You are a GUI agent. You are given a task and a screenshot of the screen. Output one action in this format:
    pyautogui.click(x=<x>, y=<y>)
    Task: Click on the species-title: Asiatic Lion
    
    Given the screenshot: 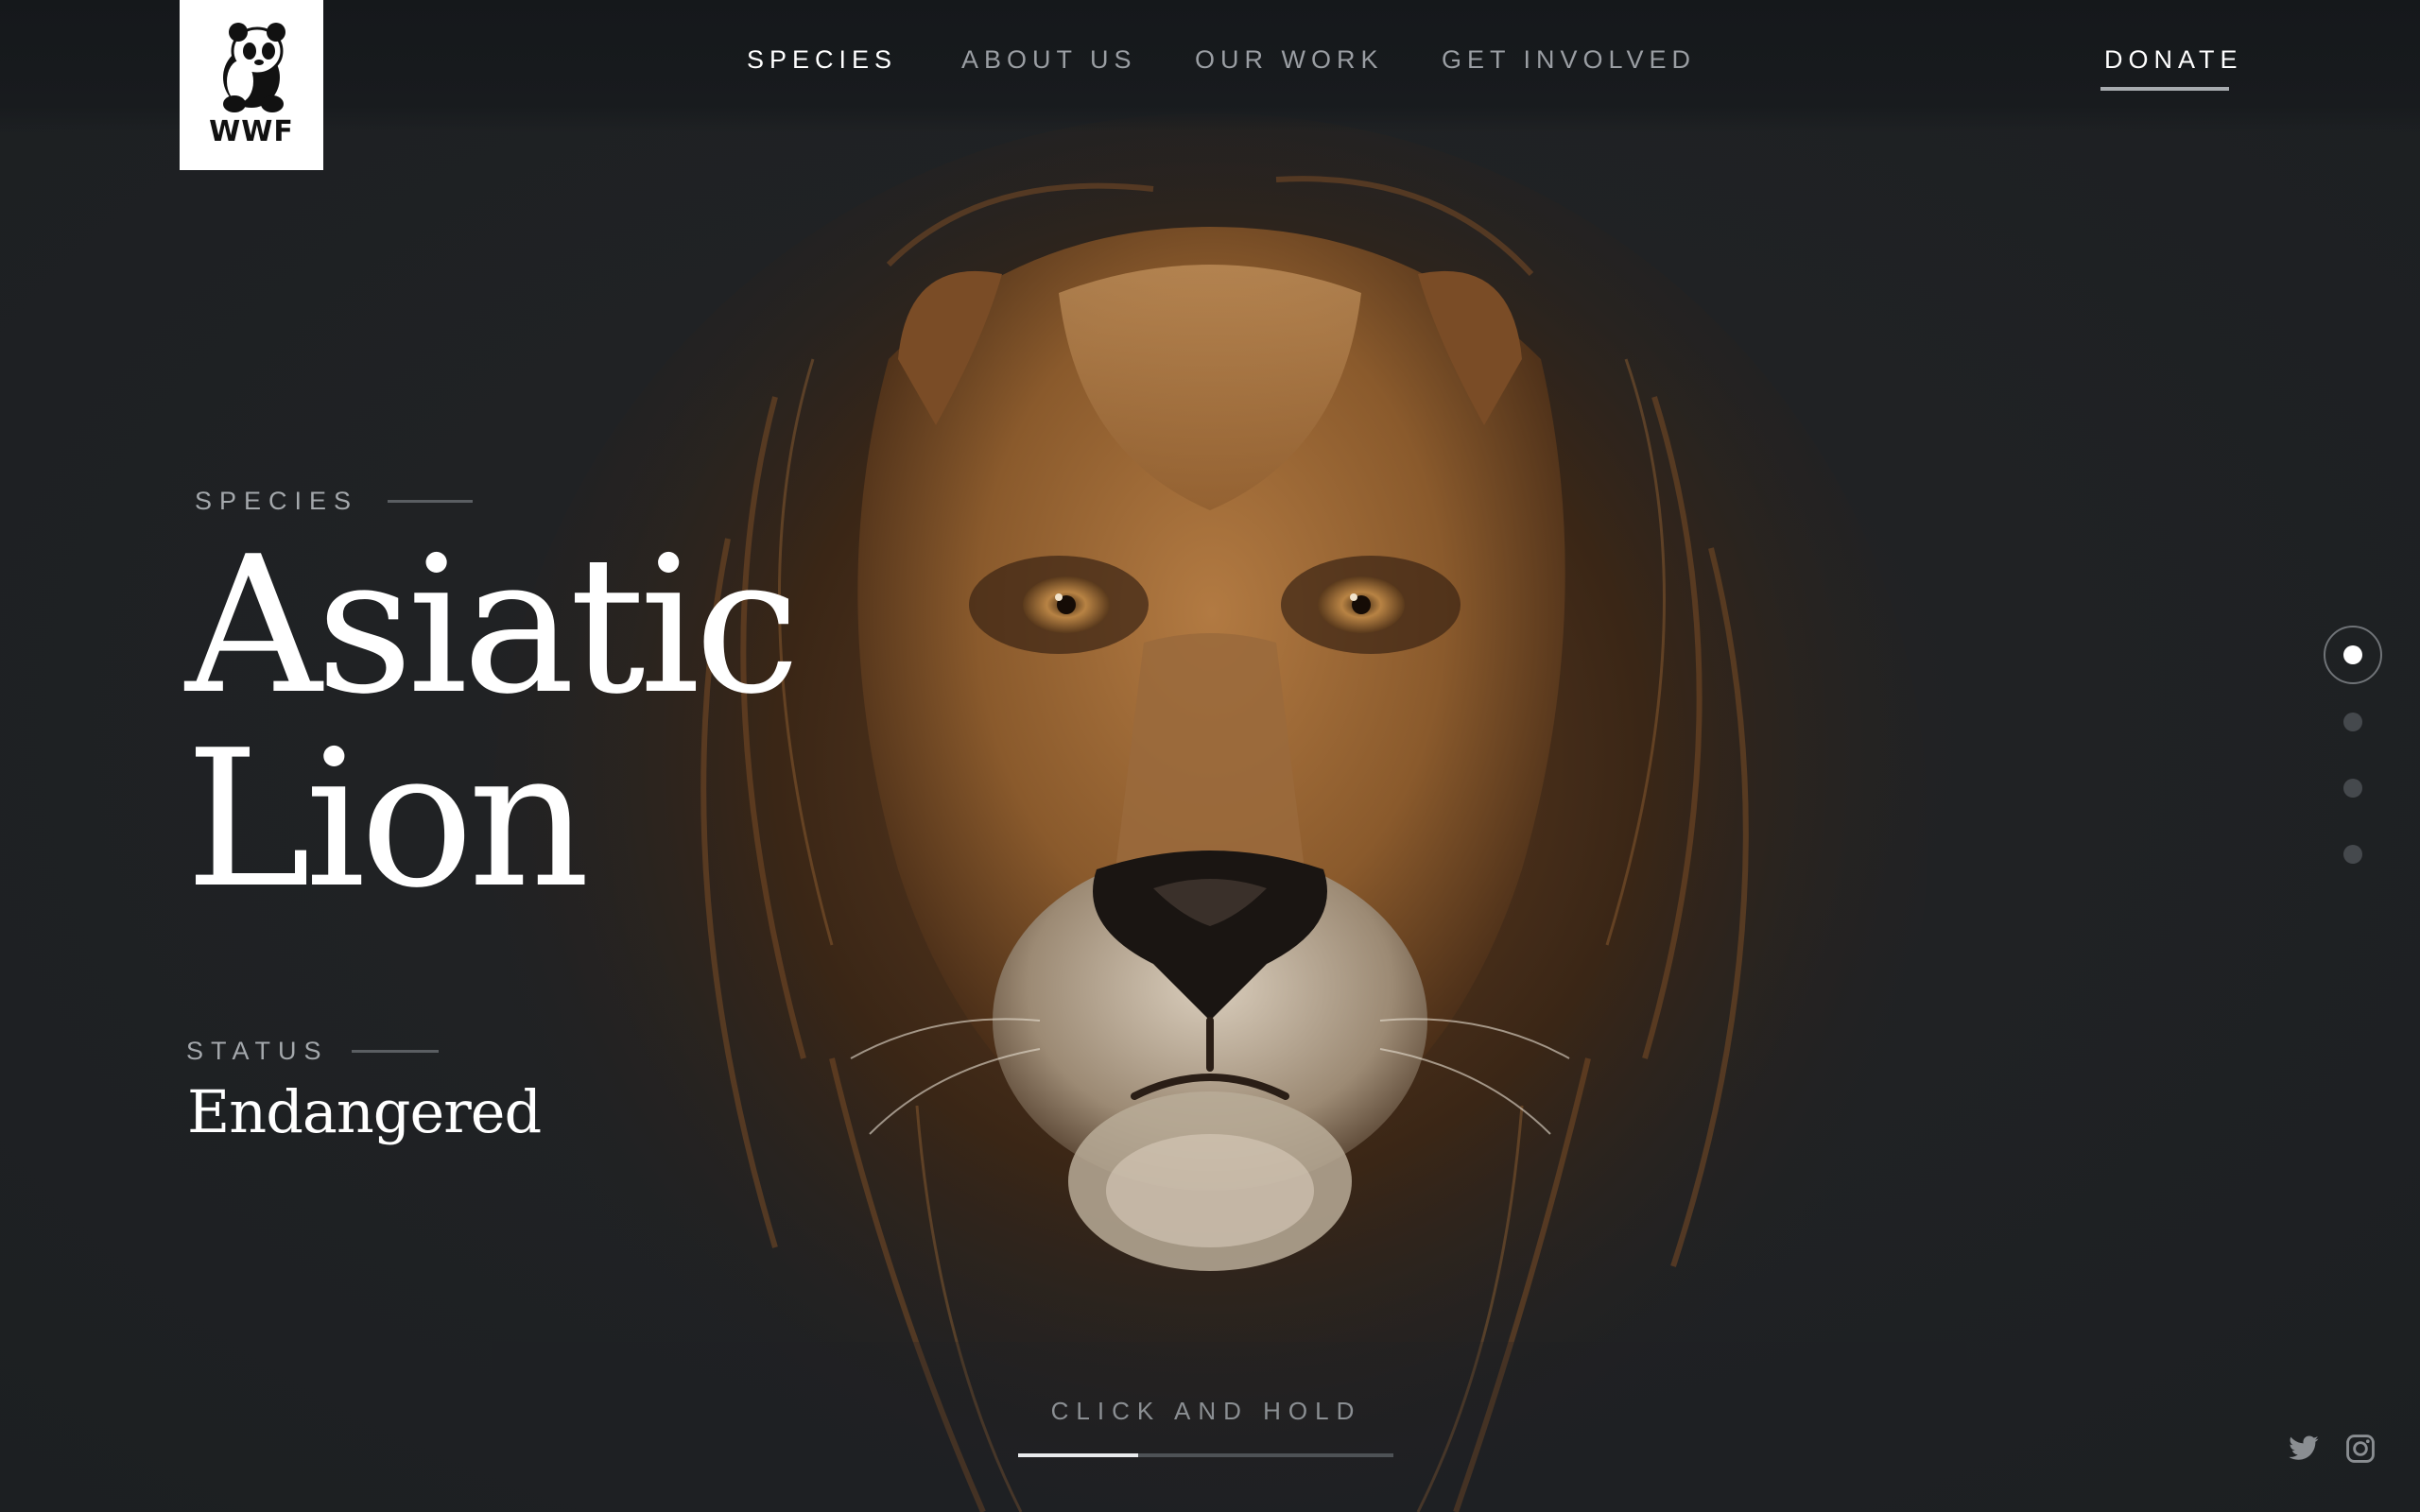 What is the action you would take?
    pyautogui.click(x=493, y=723)
    